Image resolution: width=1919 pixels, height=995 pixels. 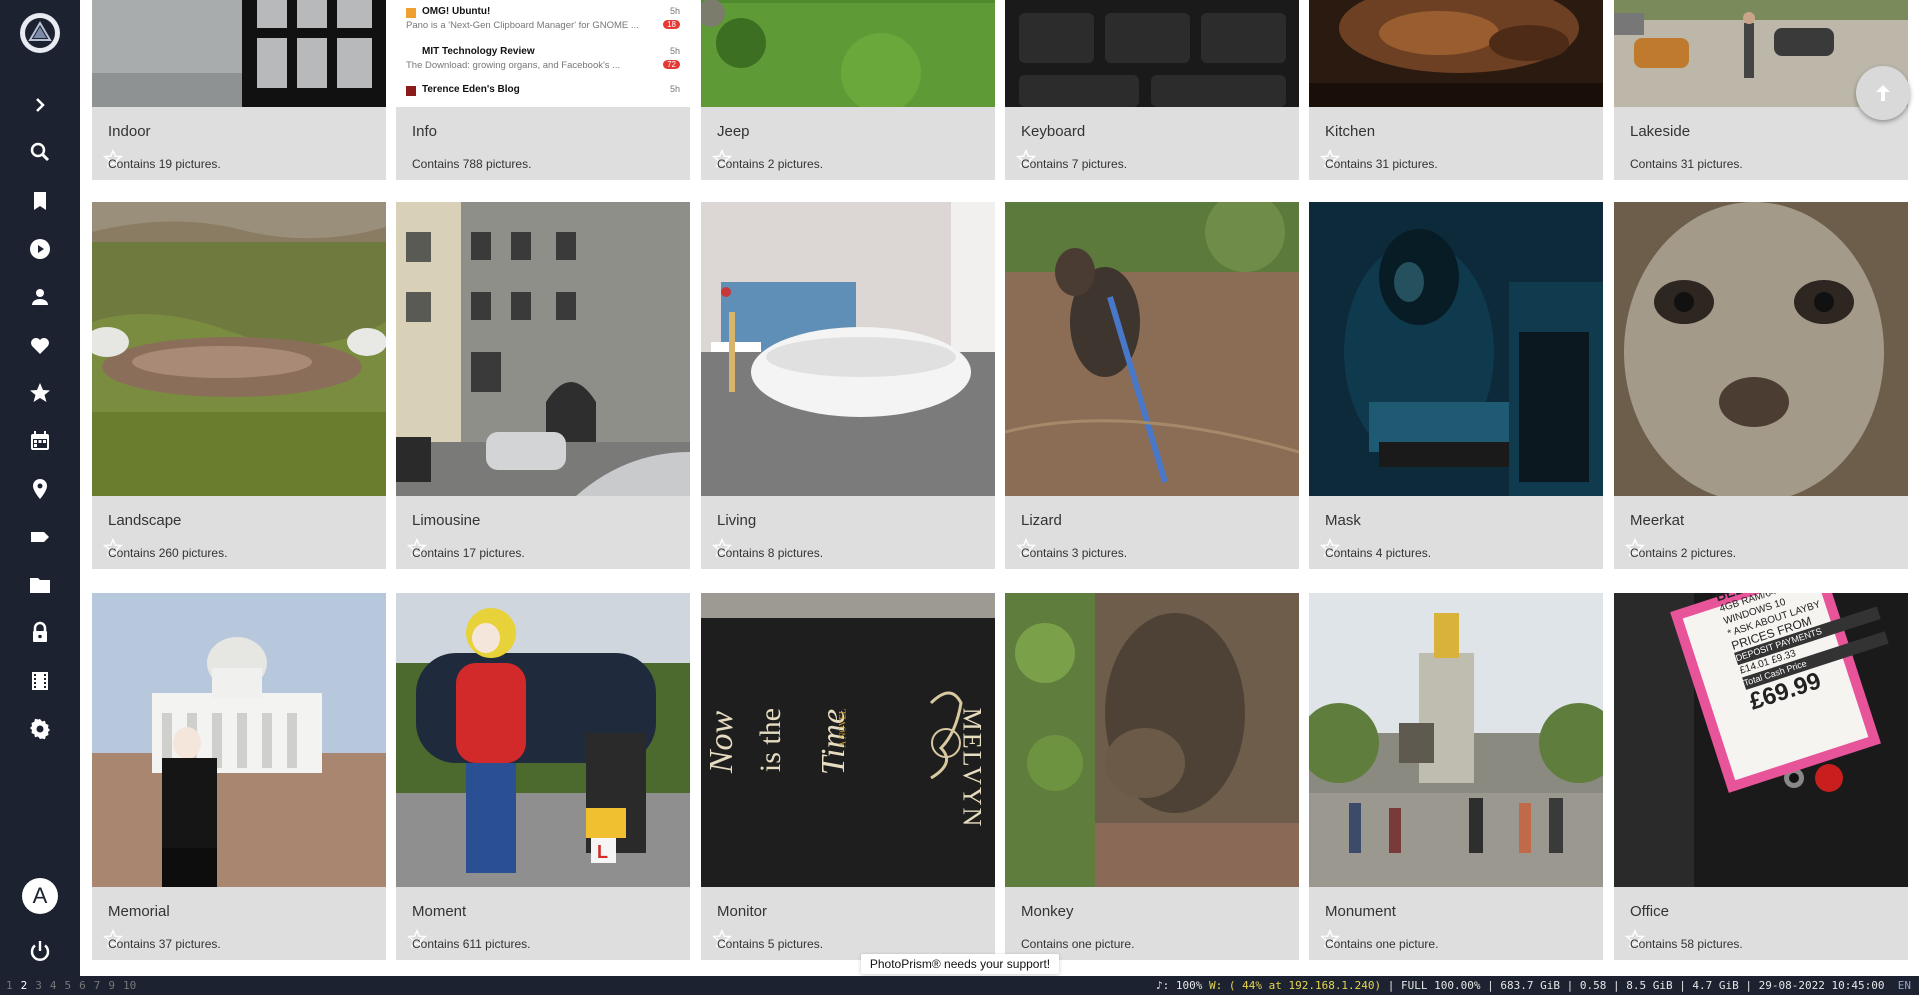 What do you see at coordinates (53, 985) in the screenshot?
I see `workspace-4: 4` at bounding box center [53, 985].